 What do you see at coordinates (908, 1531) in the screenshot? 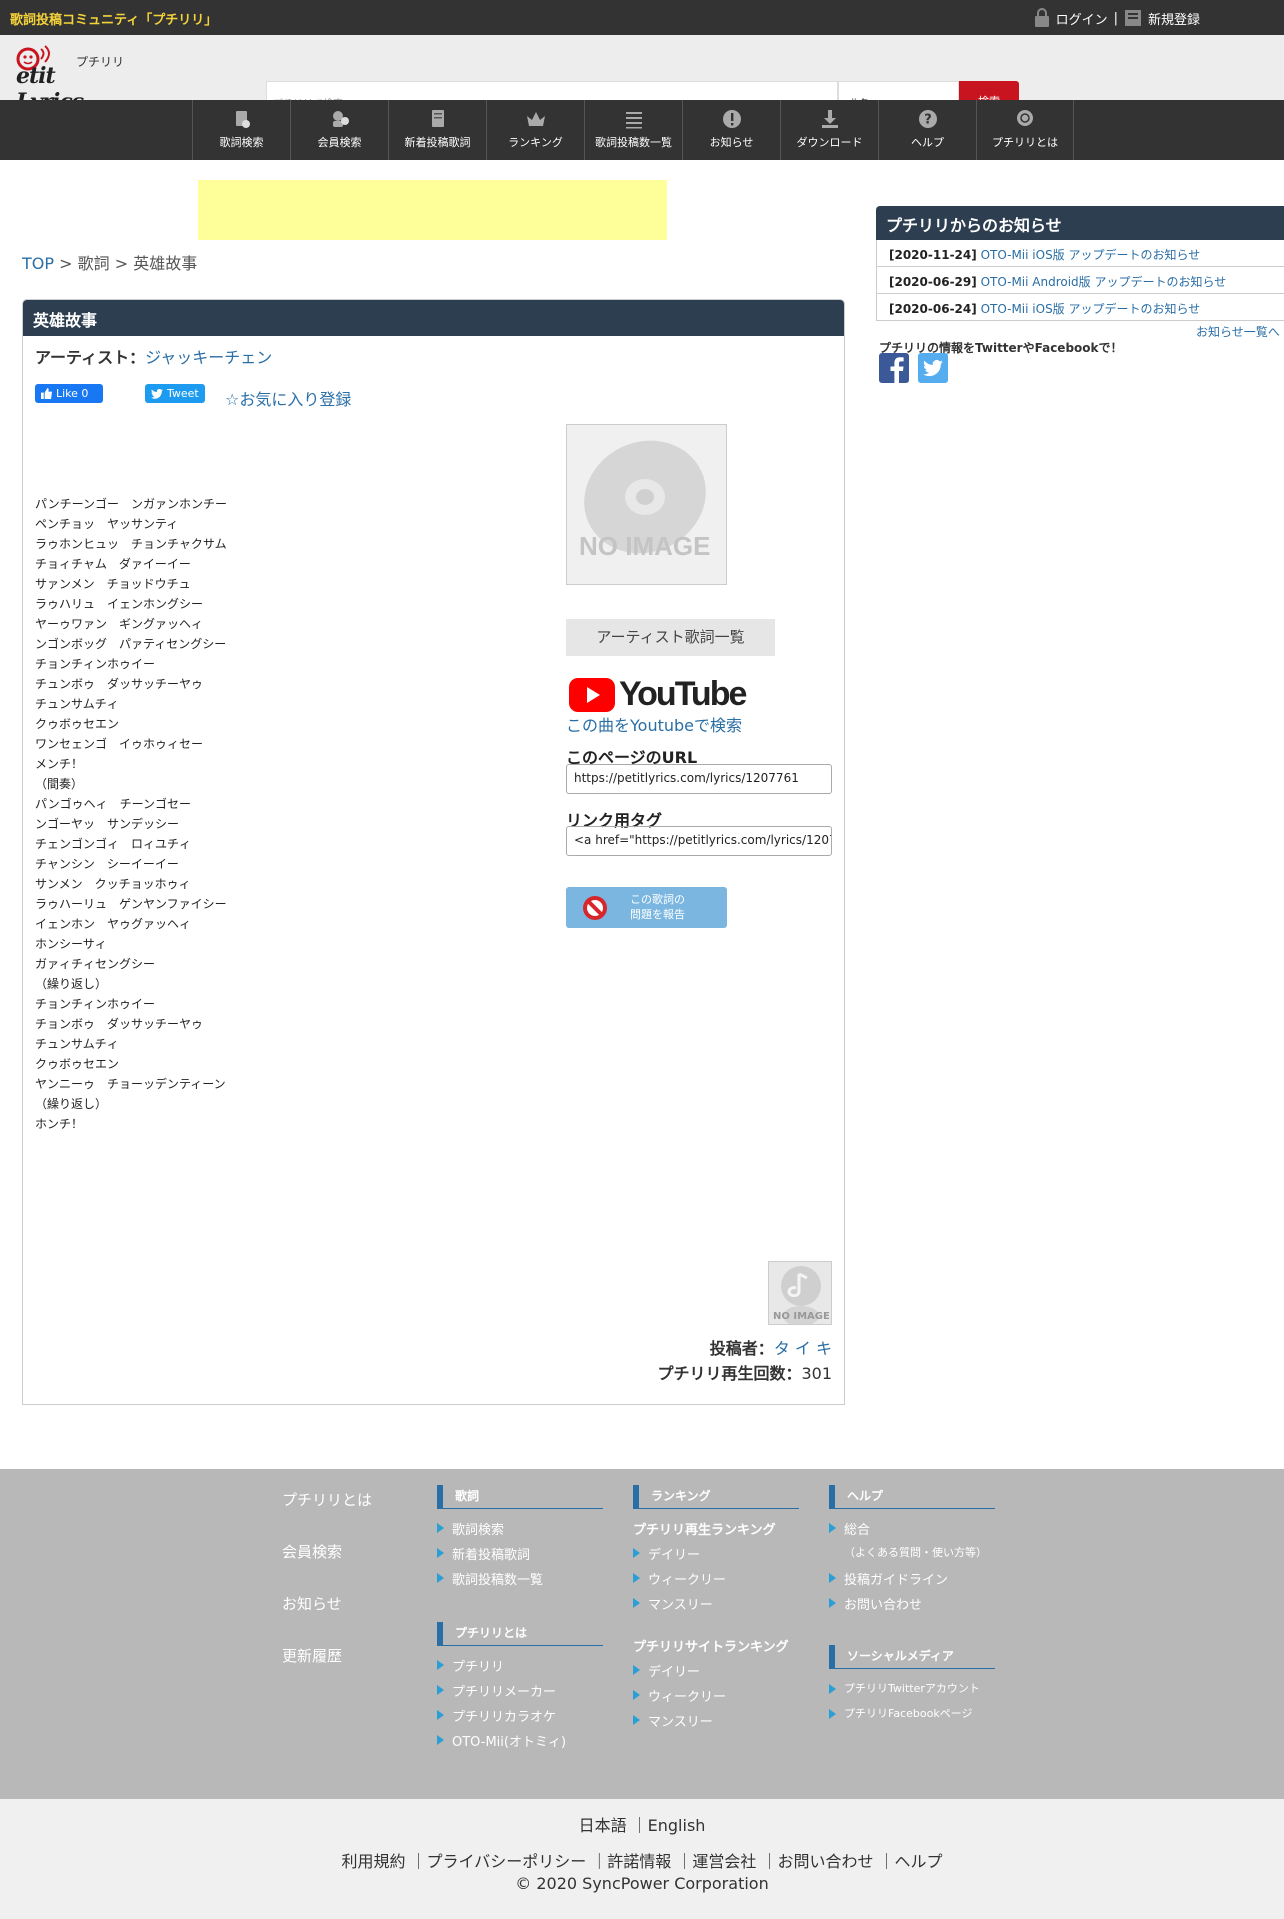
I see `footer-link: 総合` at bounding box center [908, 1531].